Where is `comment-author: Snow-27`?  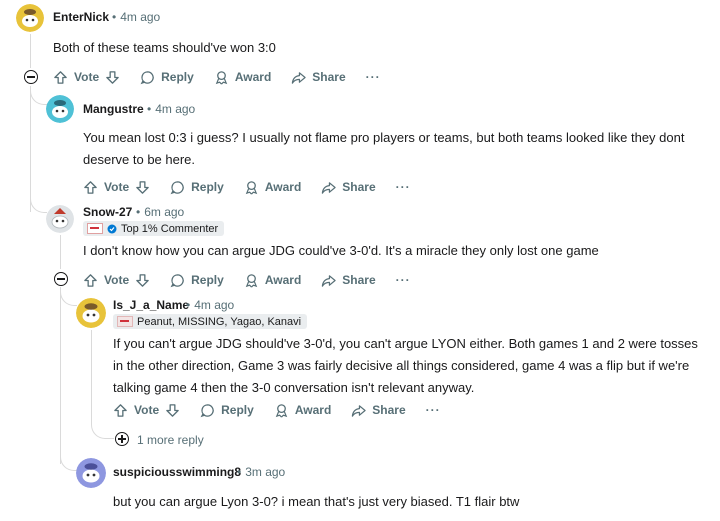 comment-author: Snow-27 is located at coordinates (107, 212).